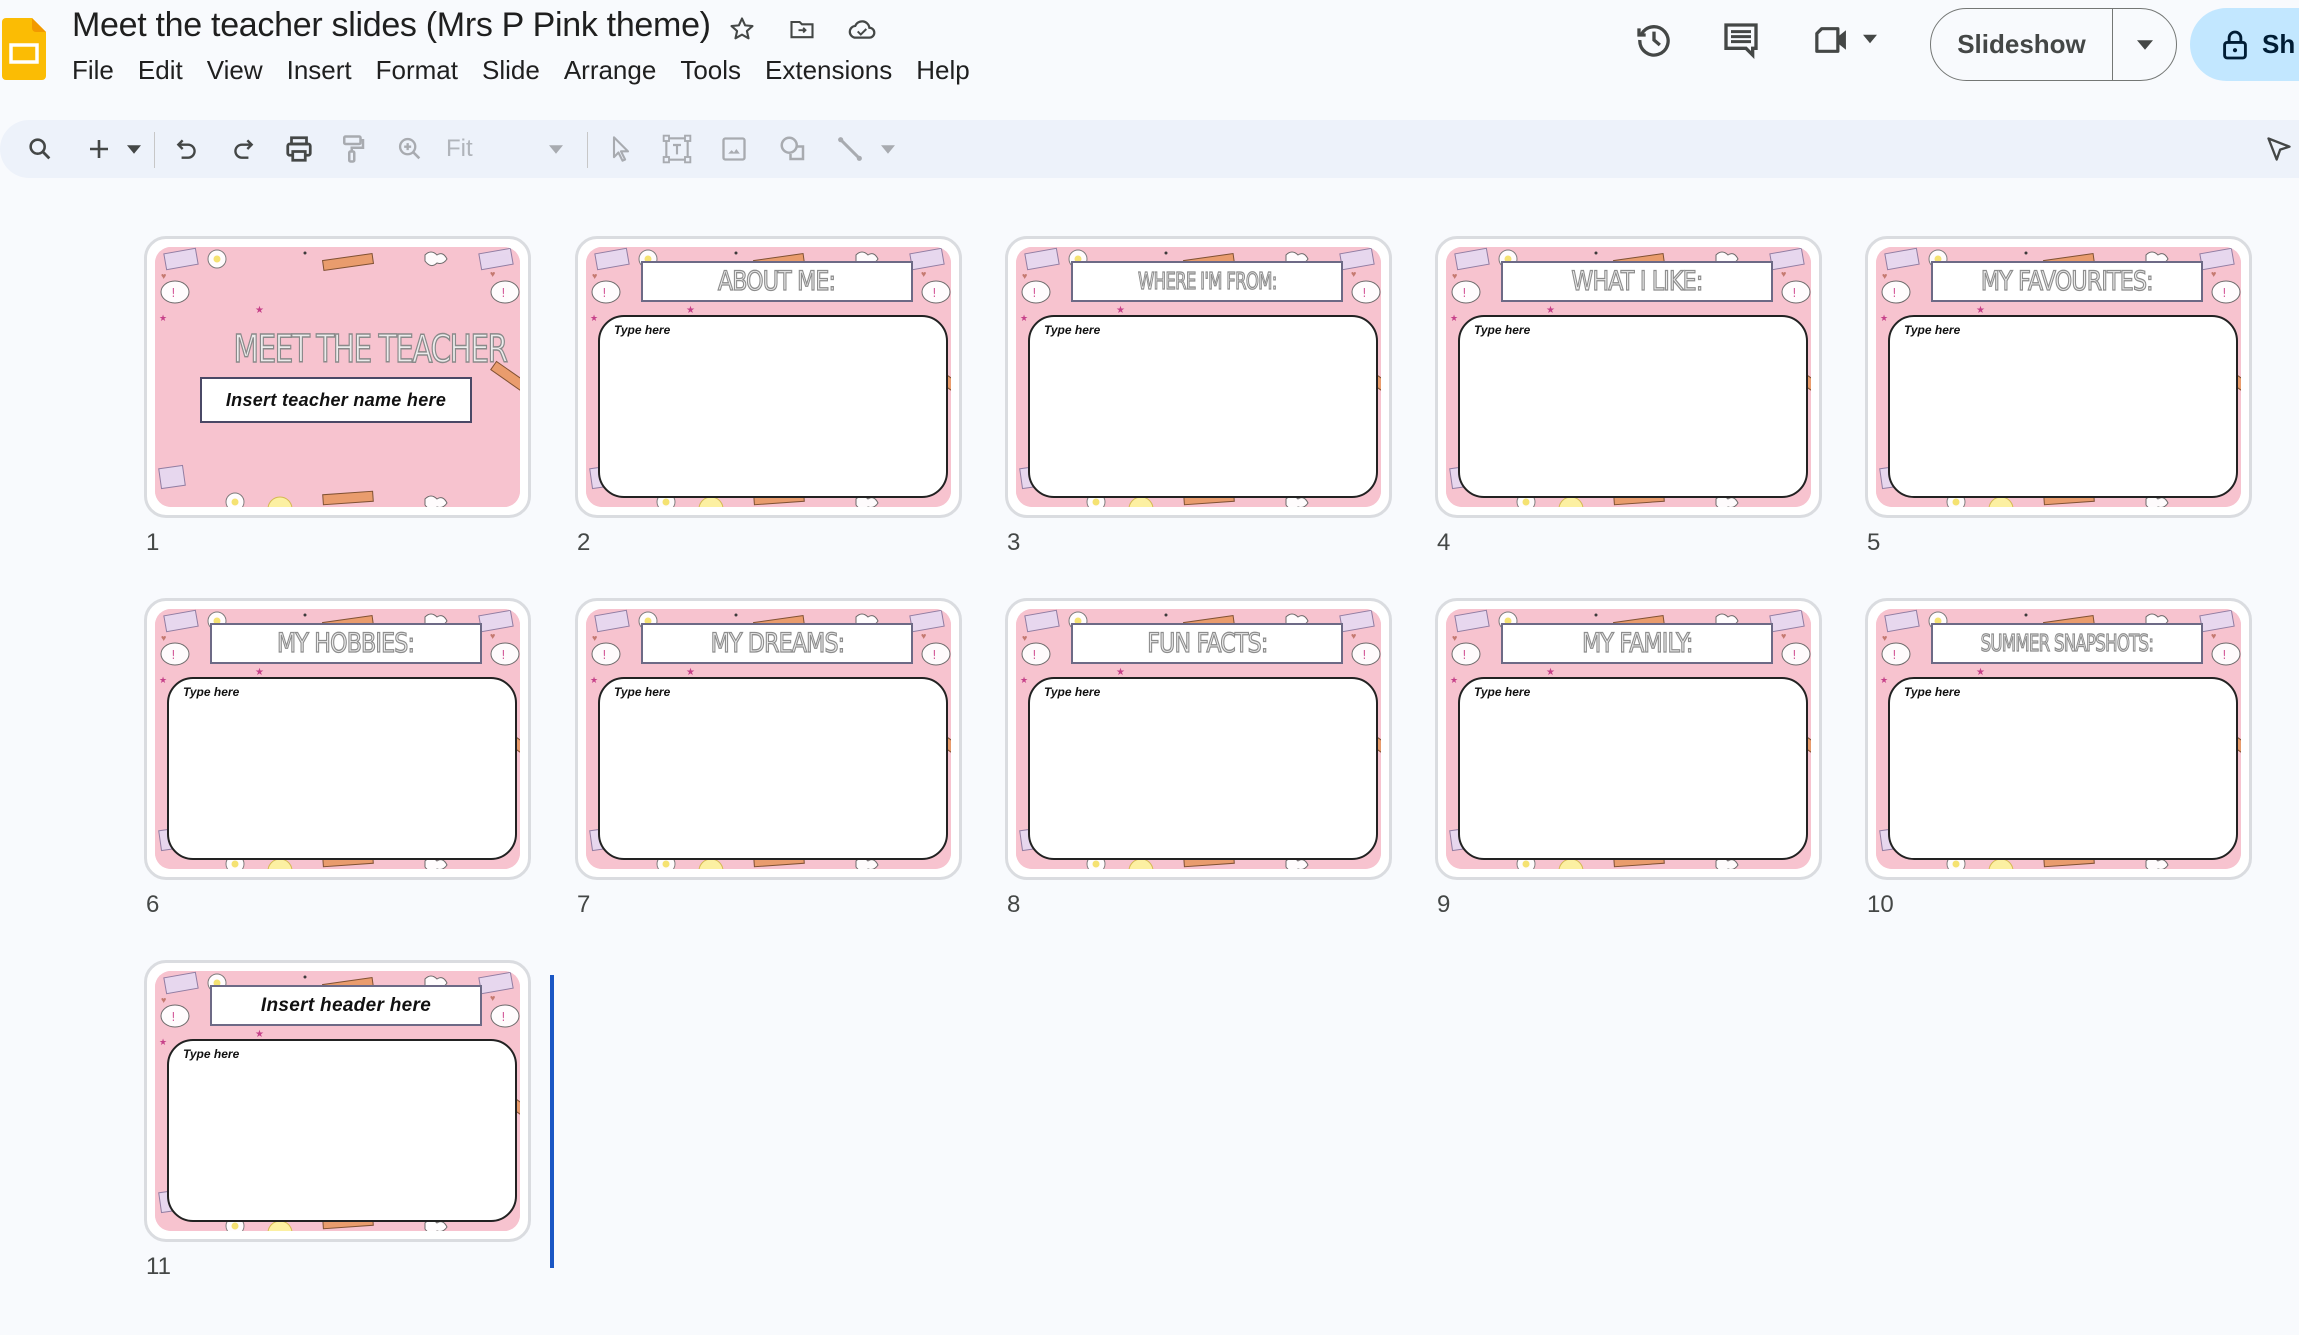  Describe the element at coordinates (850, 149) in the screenshot. I see `line-icon` at that location.